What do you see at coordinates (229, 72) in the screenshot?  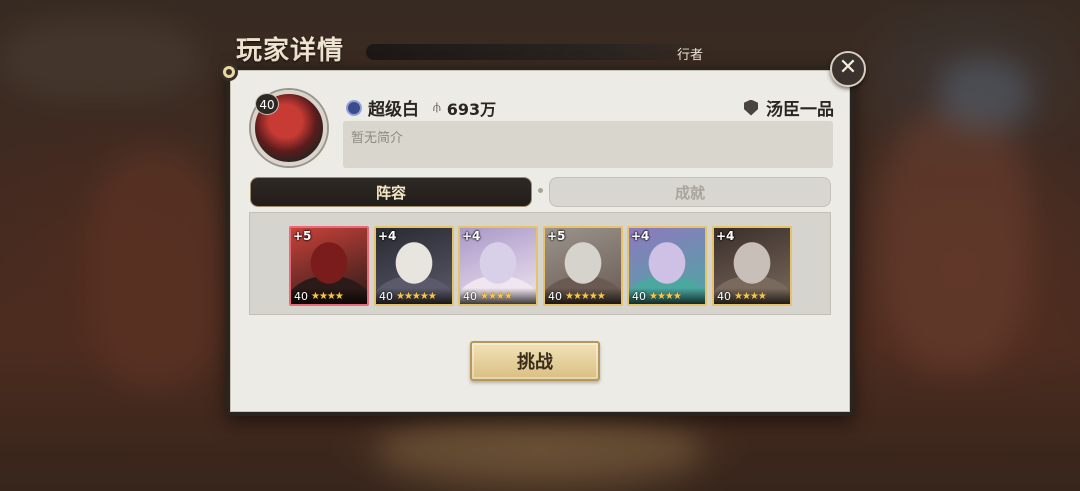 I see `corner-pin-icon` at bounding box center [229, 72].